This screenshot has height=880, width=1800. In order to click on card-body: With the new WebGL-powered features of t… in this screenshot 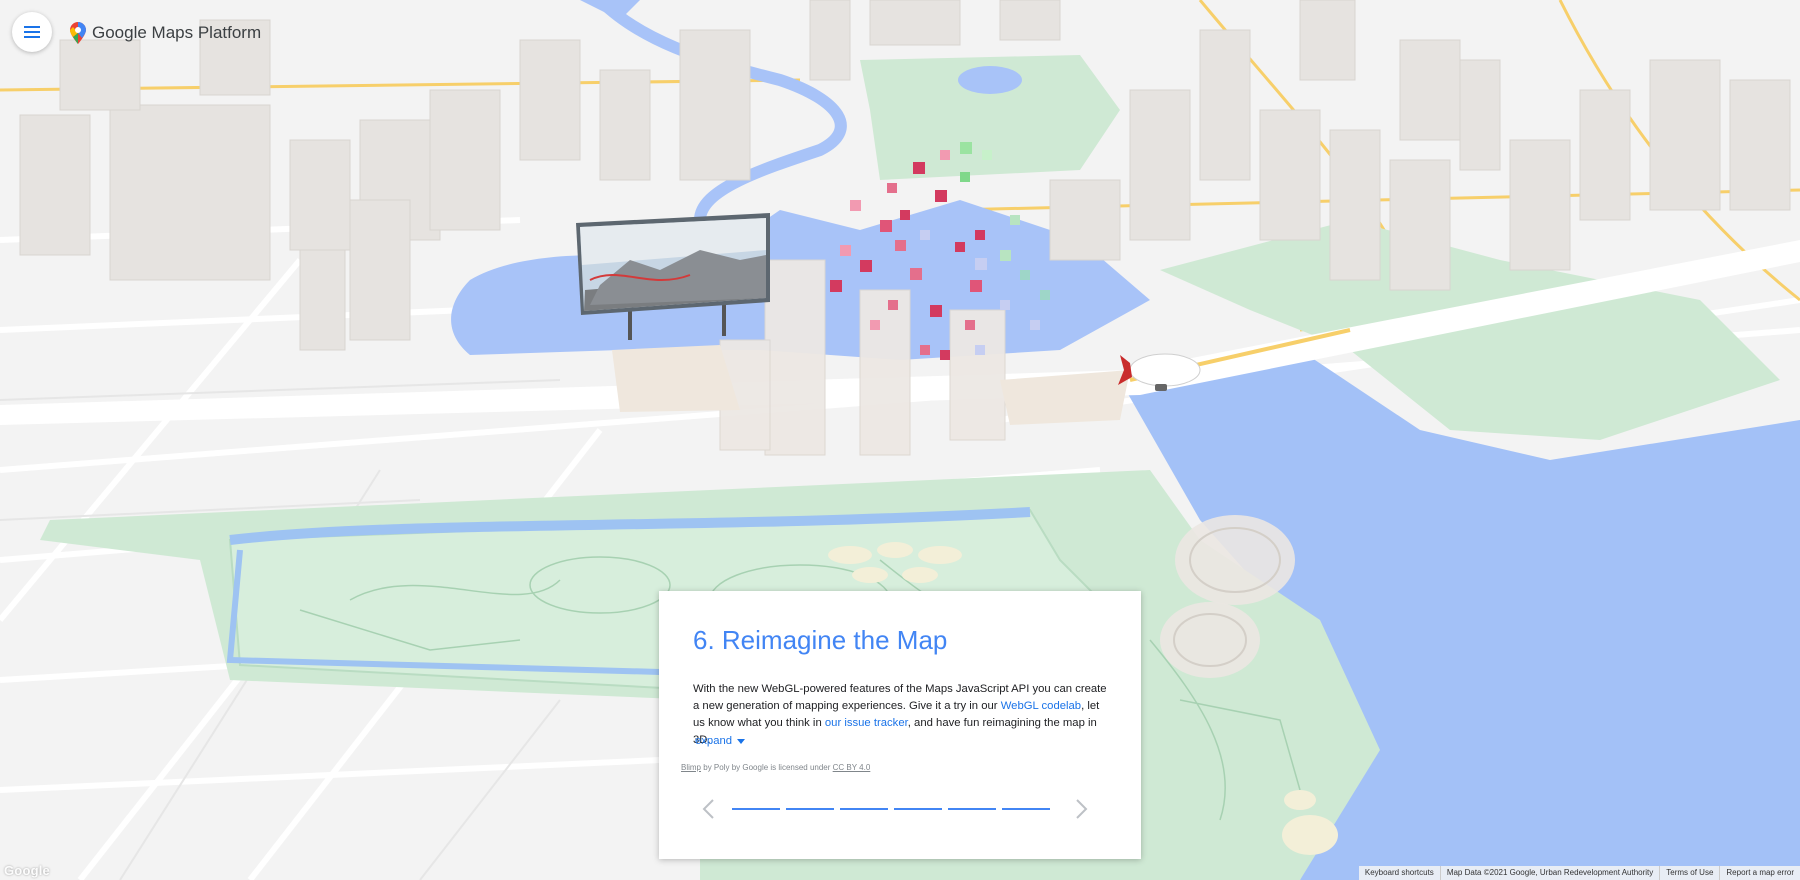, I will do `click(903, 715)`.